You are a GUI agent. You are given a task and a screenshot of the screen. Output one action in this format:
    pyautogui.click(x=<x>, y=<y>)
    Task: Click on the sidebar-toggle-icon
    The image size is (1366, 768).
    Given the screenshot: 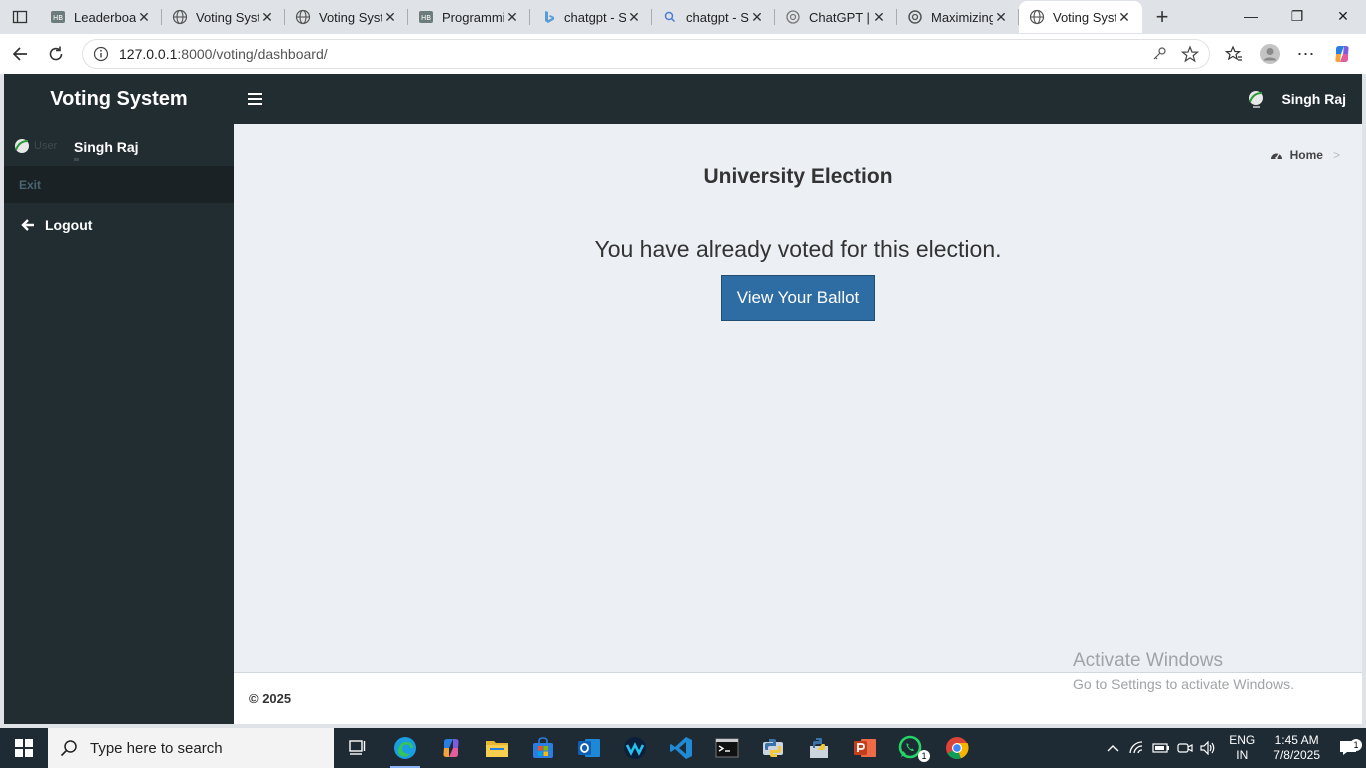 What is the action you would take?
    pyautogui.click(x=255, y=99)
    